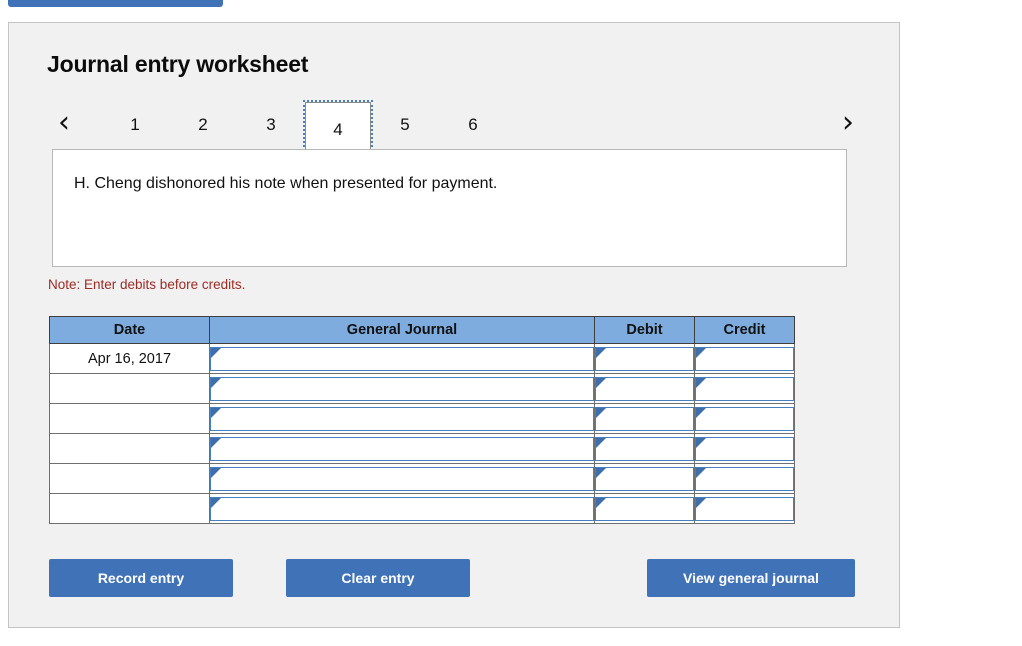  I want to click on chevron-right-icon: ›, so click(848, 125).